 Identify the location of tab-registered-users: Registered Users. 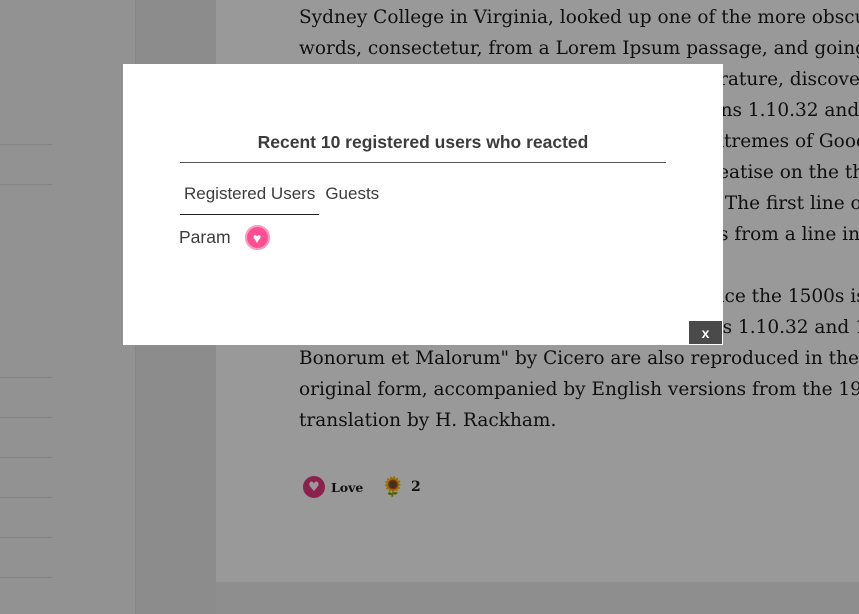
(250, 198).